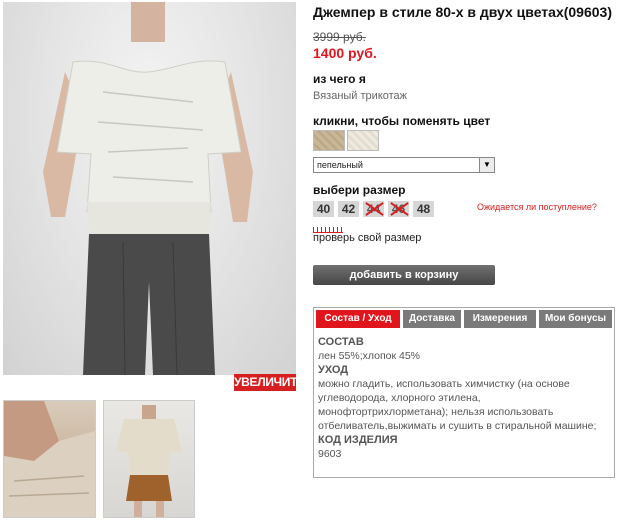  I want to click on add-to-cart-button: добавить в корзину, so click(404, 275).